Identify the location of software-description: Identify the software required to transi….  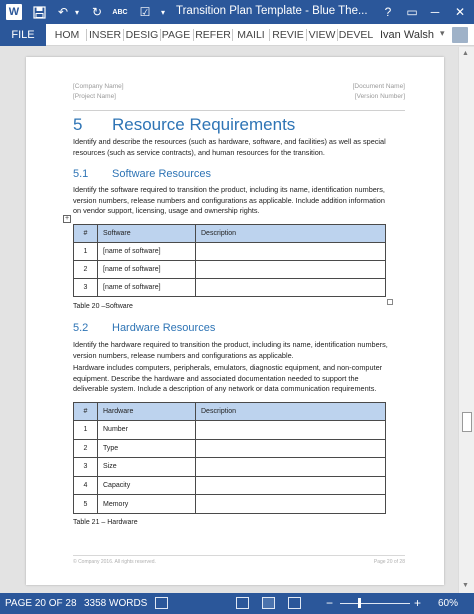
(229, 200).